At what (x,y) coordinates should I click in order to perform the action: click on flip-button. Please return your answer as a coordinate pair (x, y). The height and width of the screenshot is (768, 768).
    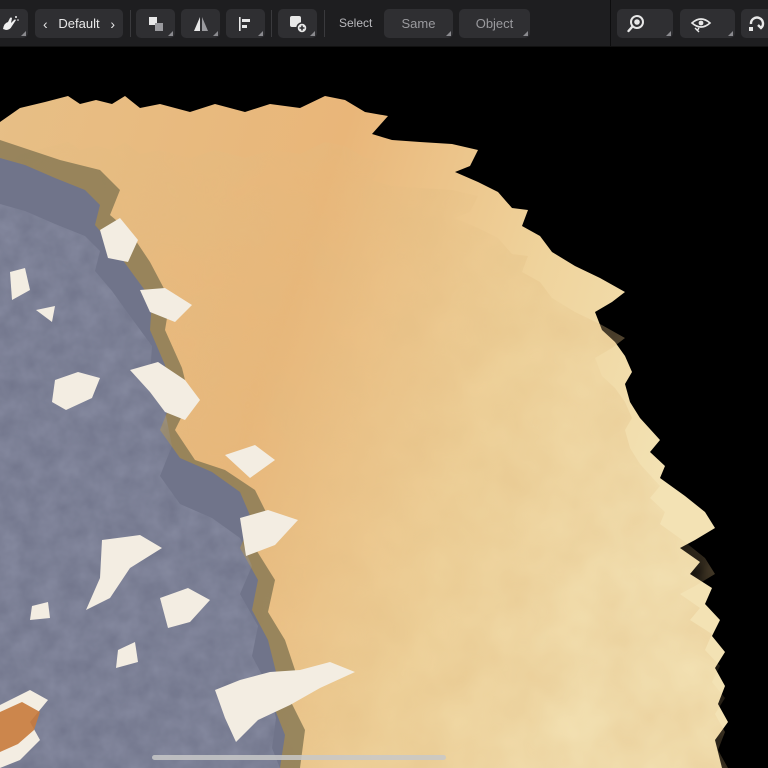
    Looking at the image, I should click on (200, 23).